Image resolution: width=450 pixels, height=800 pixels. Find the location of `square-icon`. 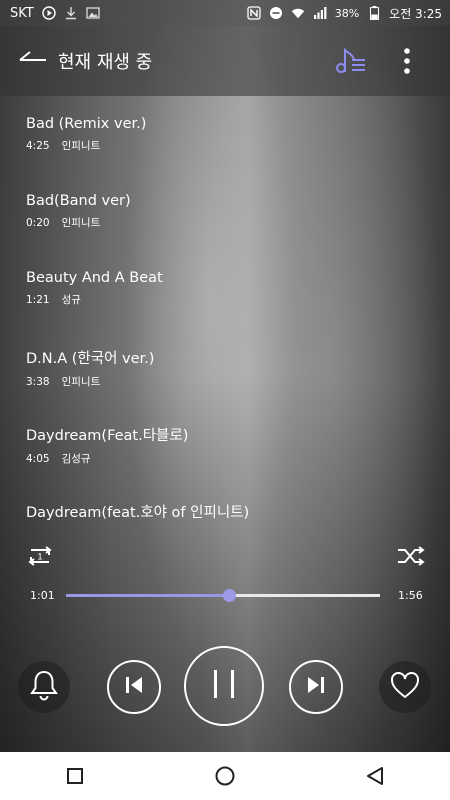

square-icon is located at coordinates (75, 776).